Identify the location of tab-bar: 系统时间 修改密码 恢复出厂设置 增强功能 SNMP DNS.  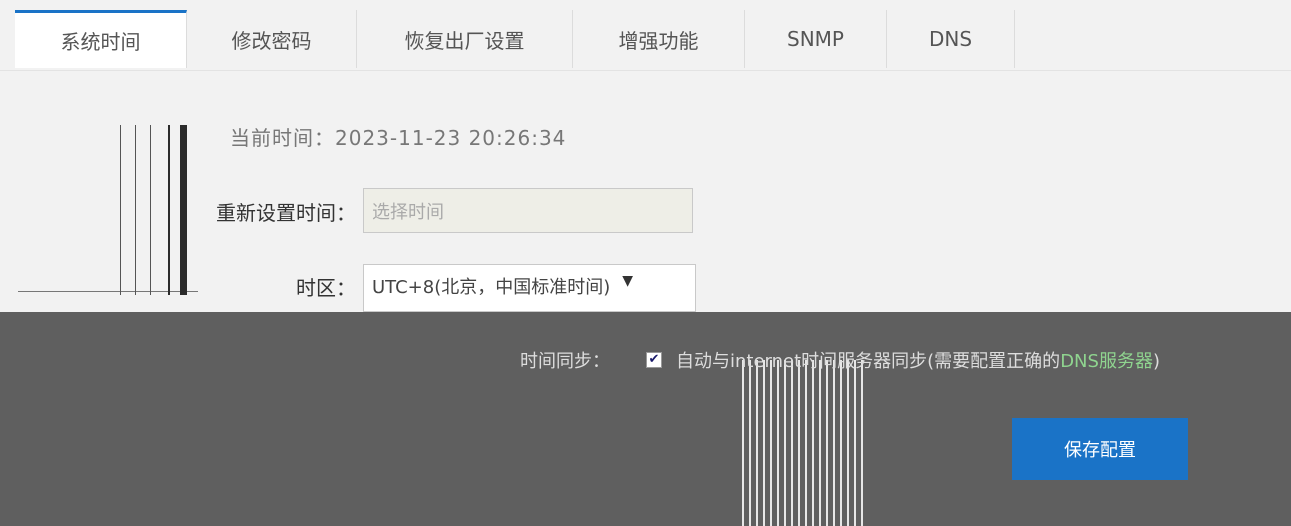
(645, 35).